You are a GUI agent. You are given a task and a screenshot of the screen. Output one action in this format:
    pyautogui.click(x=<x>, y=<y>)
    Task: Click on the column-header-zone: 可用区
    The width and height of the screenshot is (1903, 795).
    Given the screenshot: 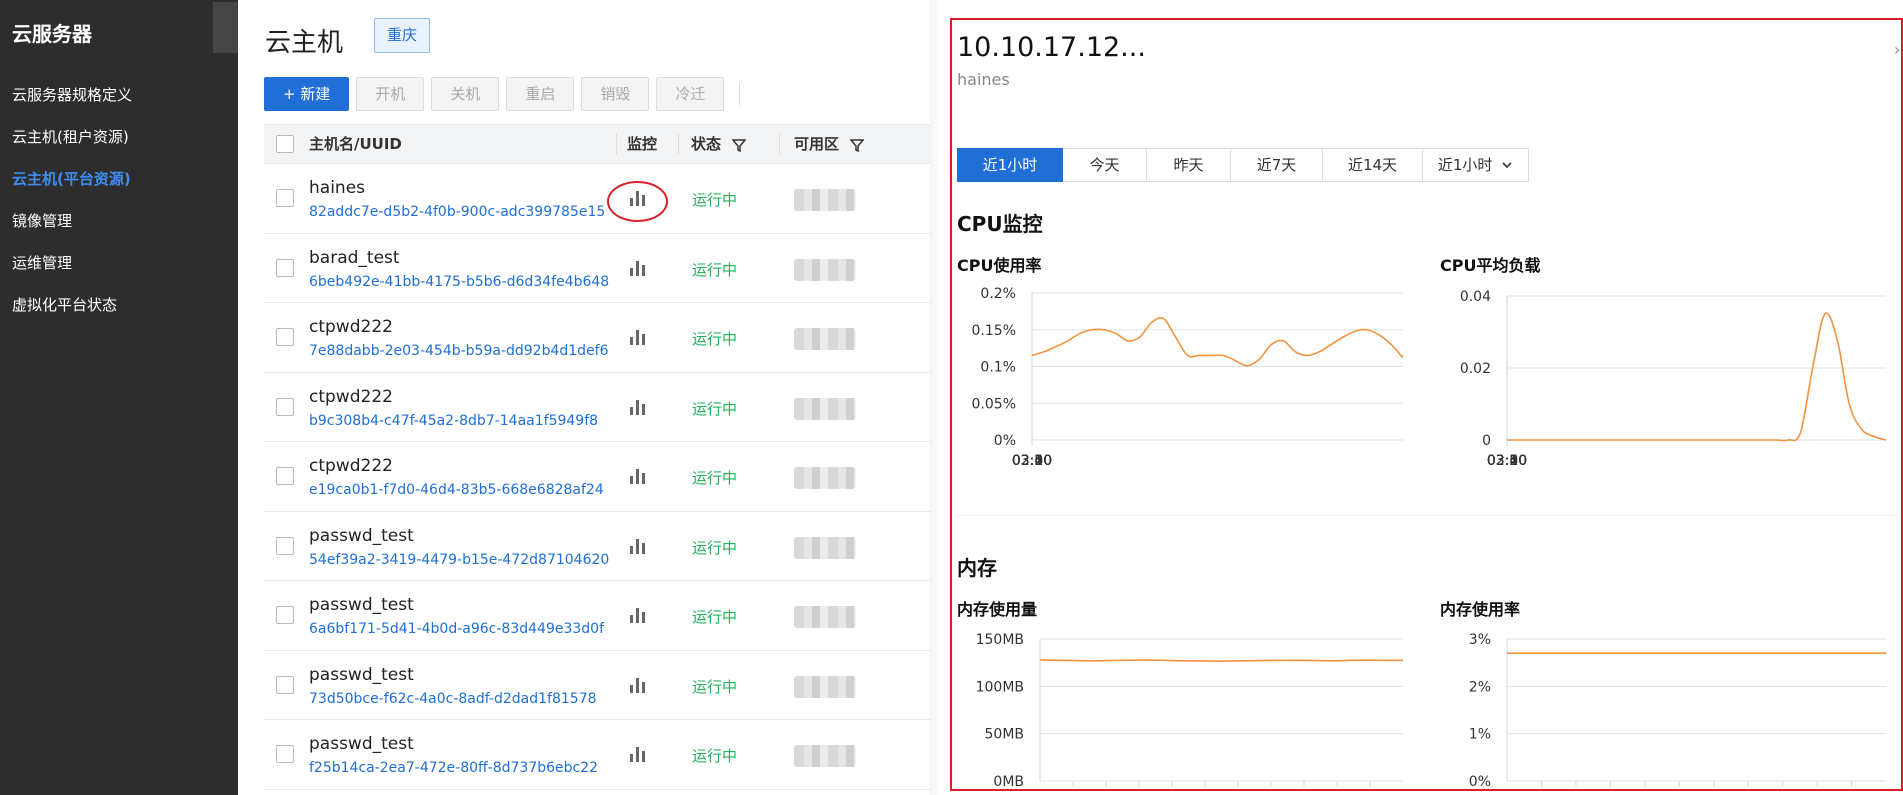 What is the action you would take?
    pyautogui.click(x=829, y=144)
    